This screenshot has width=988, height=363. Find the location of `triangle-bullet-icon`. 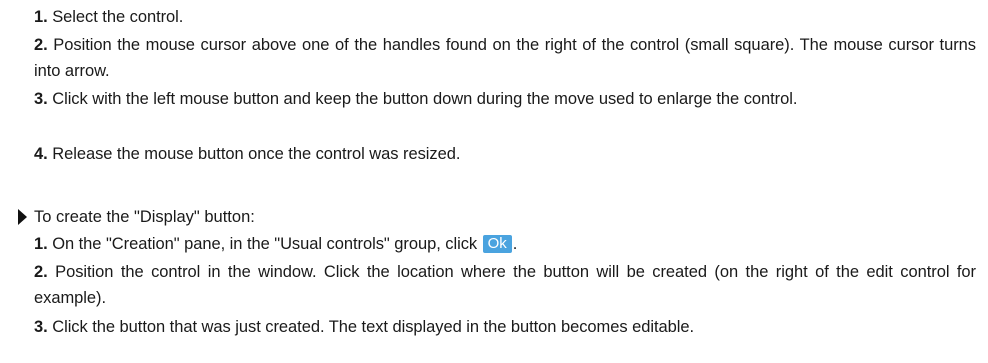

triangle-bullet-icon is located at coordinates (22, 217).